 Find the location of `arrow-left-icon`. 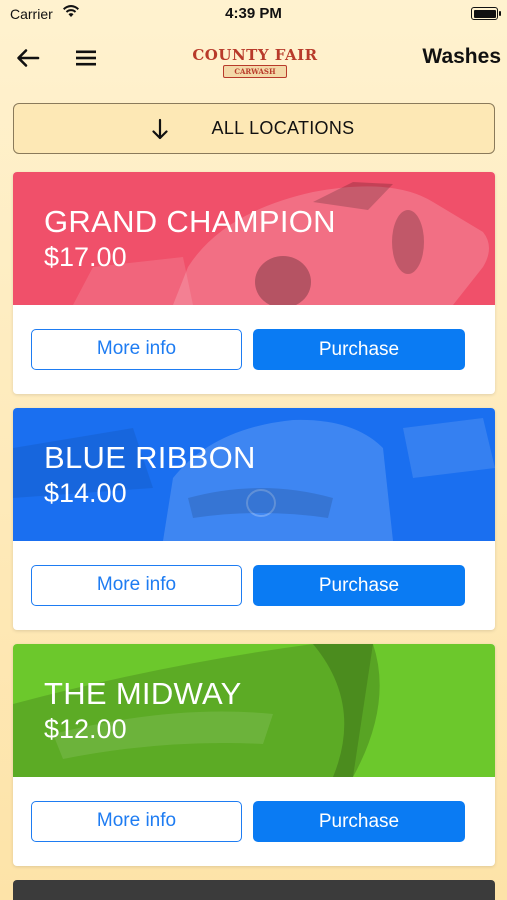

arrow-left-icon is located at coordinates (28, 58).